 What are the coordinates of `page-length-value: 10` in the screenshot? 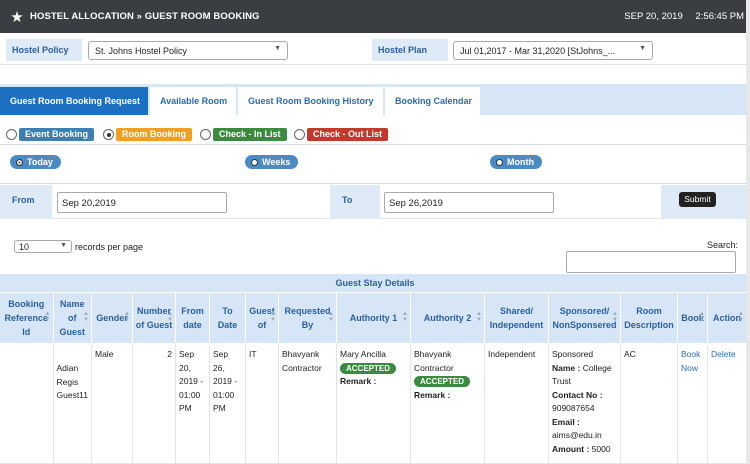 It's located at (24, 247).